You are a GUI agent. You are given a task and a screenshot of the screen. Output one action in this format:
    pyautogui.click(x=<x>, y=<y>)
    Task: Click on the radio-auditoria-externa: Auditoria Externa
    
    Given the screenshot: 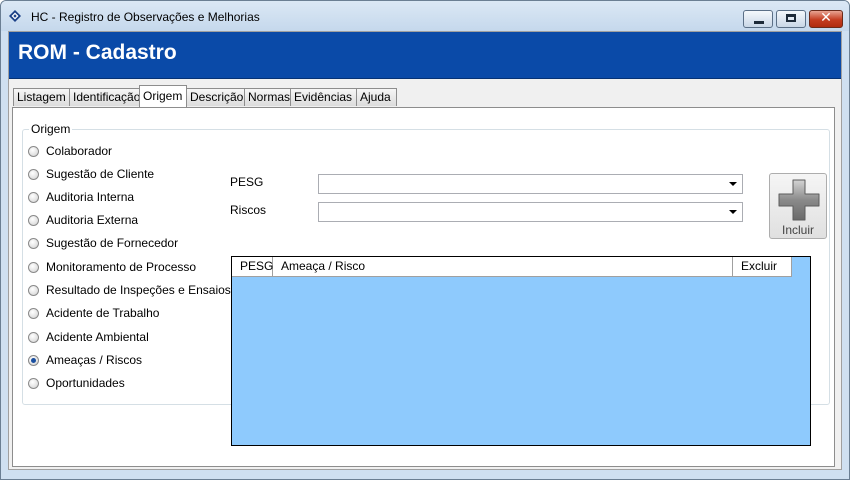 What is the action you would take?
    pyautogui.click(x=83, y=220)
    